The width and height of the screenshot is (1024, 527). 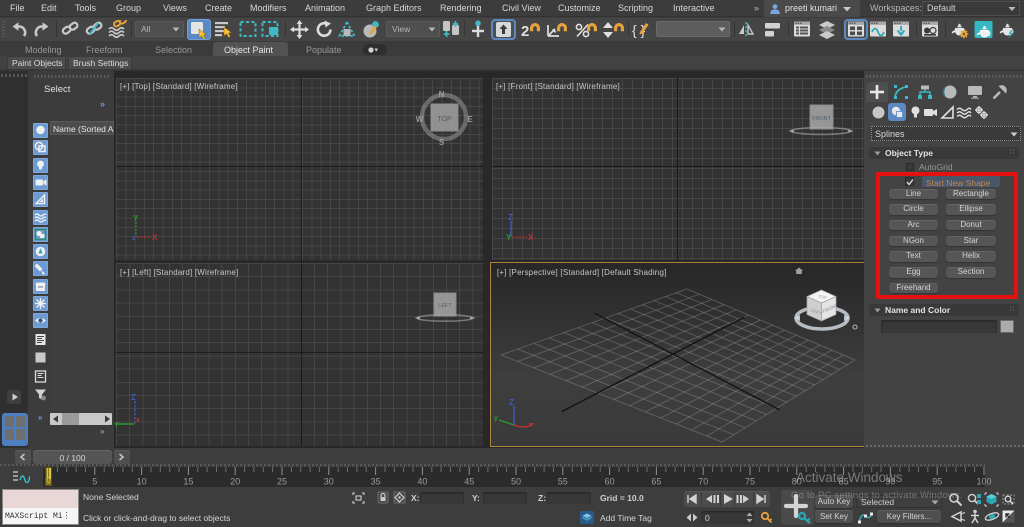 I want to click on svg-text: 20, so click(x=235, y=482).